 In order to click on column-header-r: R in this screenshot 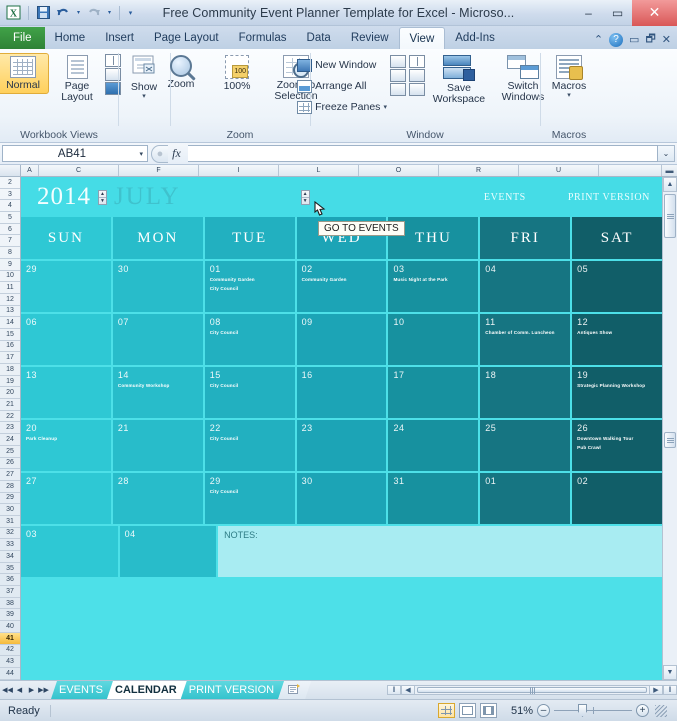, I will do `click(479, 170)`.